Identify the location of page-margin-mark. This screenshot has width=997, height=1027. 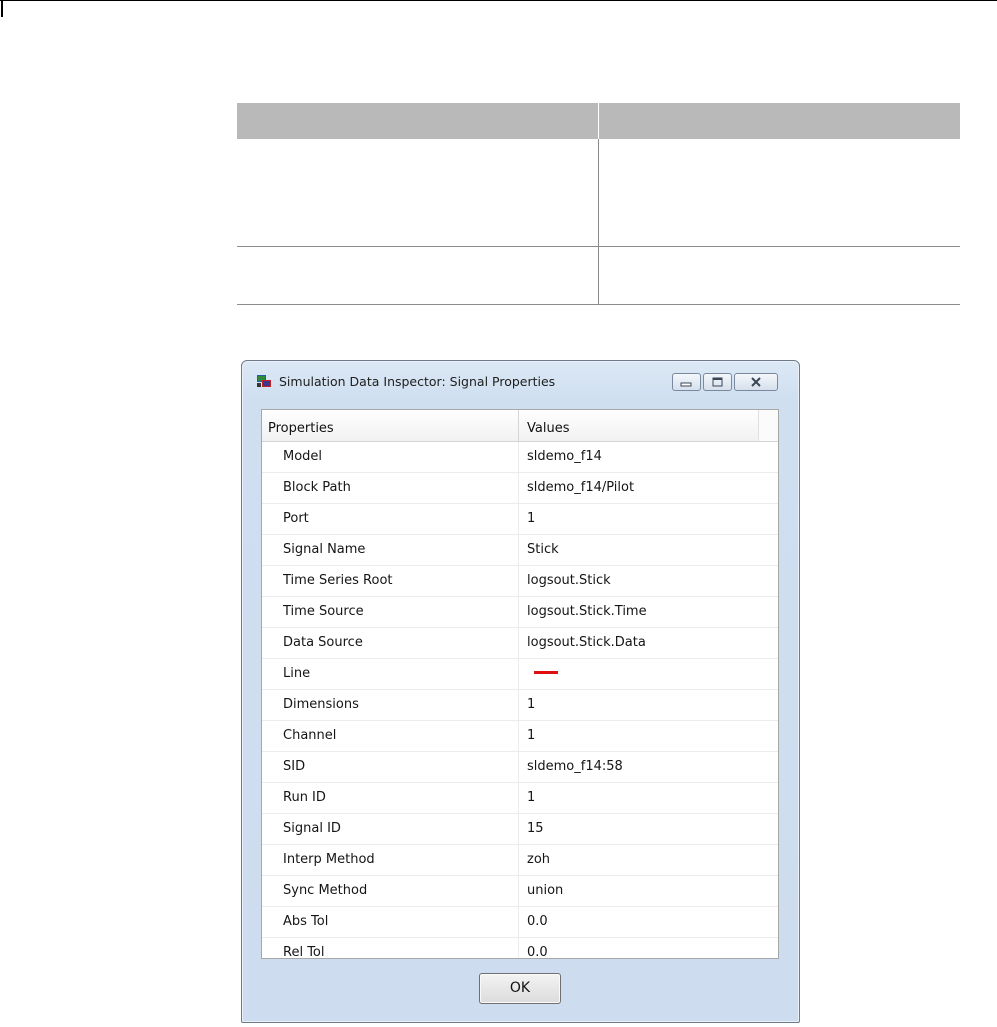
(2, 8).